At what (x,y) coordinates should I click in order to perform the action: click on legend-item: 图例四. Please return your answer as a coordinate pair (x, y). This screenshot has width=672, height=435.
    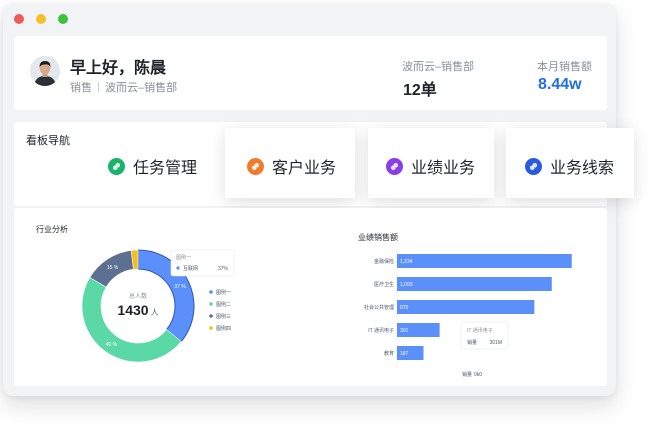
    Looking at the image, I should click on (223, 328).